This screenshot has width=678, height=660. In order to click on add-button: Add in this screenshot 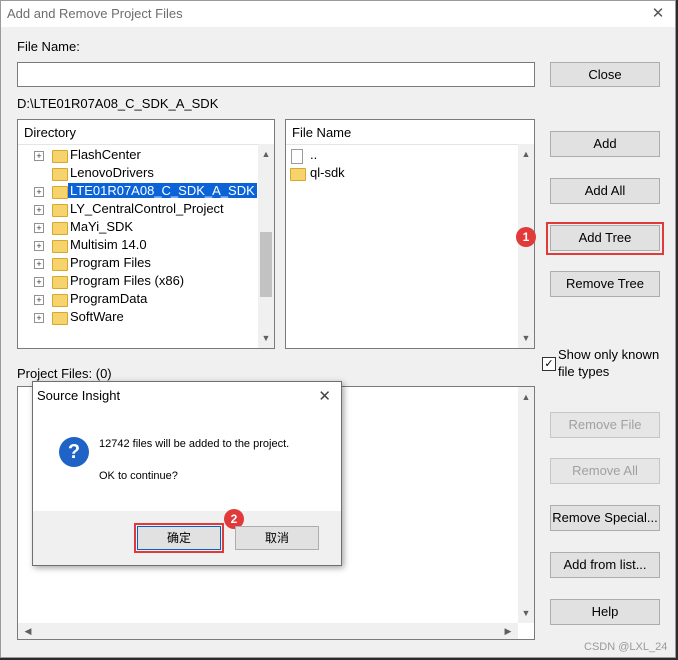, I will do `click(605, 144)`.